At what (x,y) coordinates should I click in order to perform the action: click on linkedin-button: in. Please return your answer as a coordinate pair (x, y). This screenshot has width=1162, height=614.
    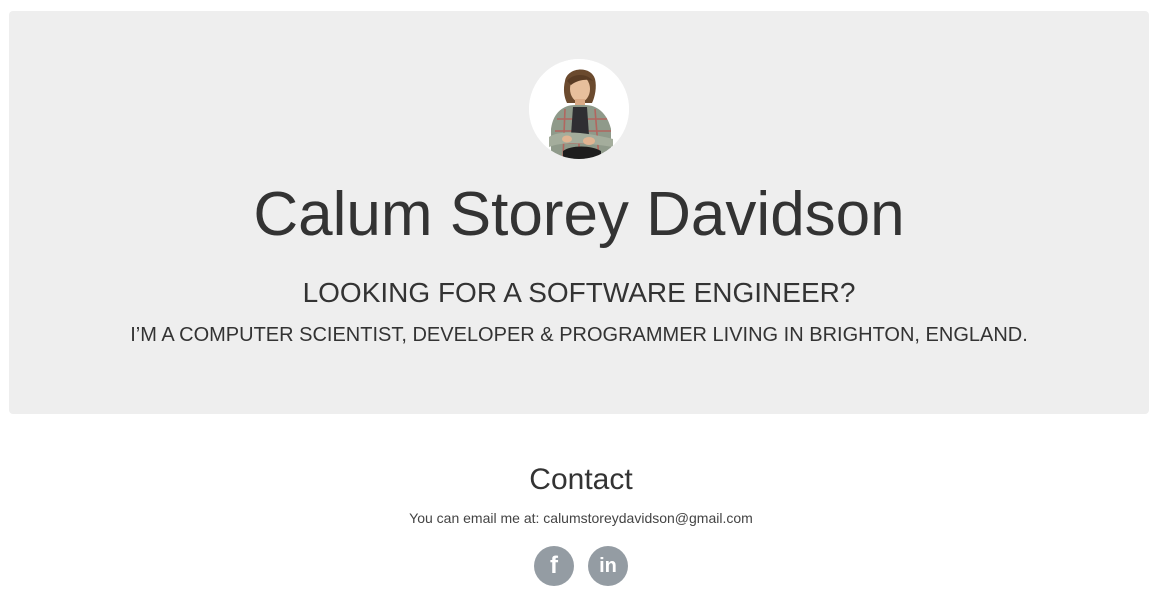
    Looking at the image, I should click on (608, 566).